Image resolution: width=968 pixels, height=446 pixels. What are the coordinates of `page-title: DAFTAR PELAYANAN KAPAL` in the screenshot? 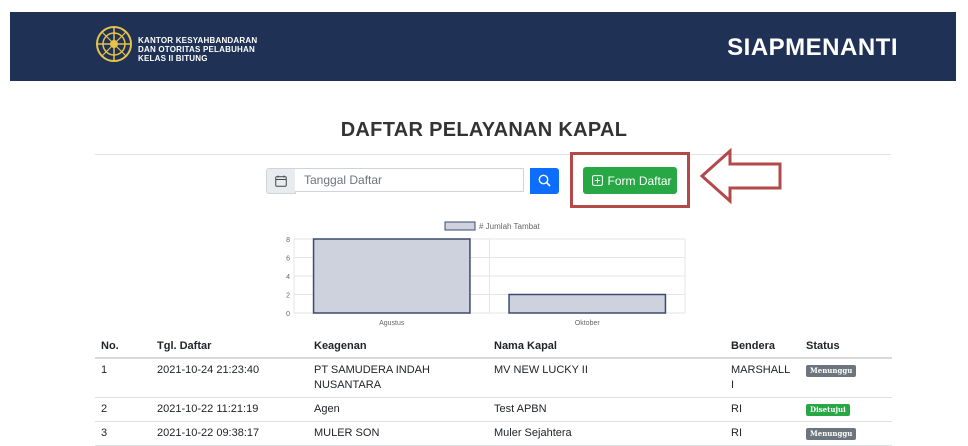 It's located at (484, 130).